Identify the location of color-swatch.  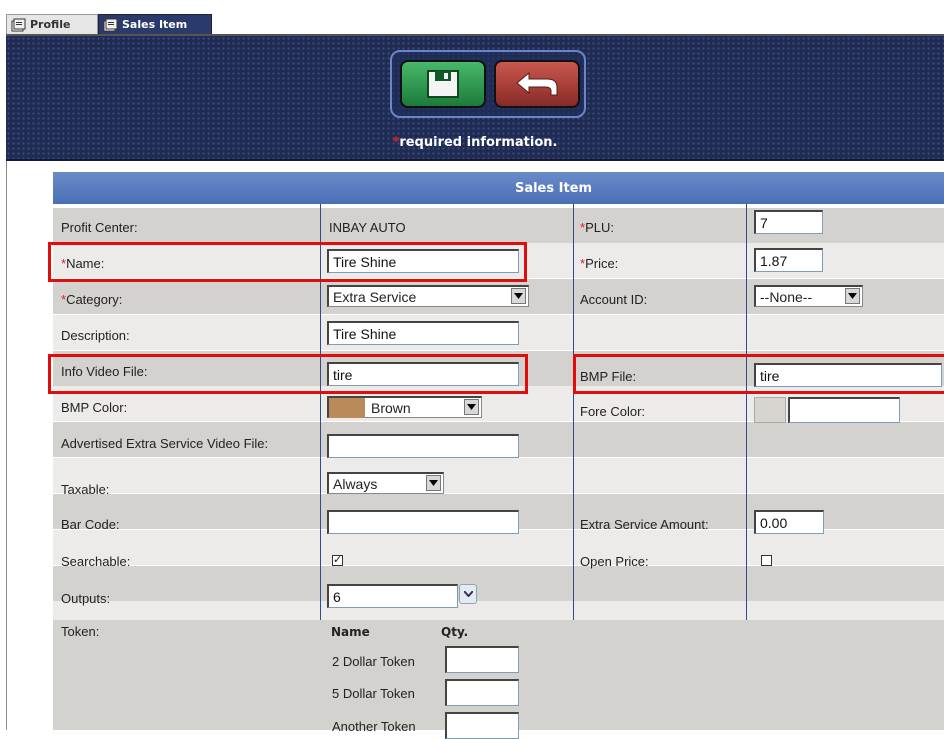
(347, 407).